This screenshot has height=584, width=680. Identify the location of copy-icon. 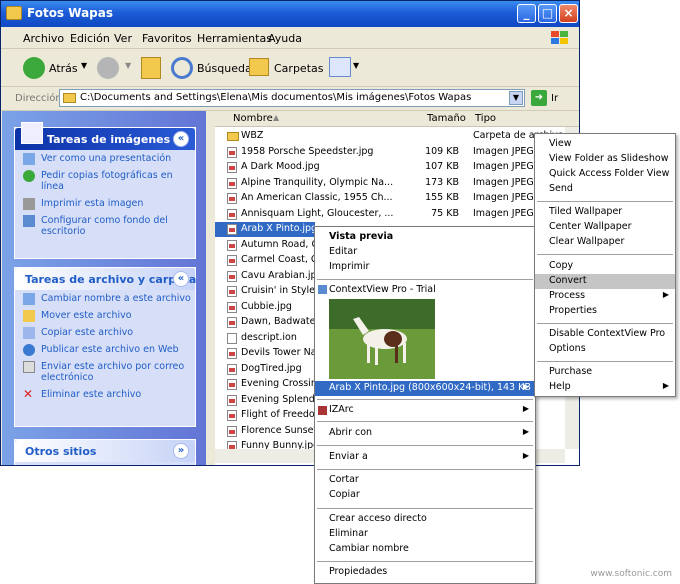
(29, 333).